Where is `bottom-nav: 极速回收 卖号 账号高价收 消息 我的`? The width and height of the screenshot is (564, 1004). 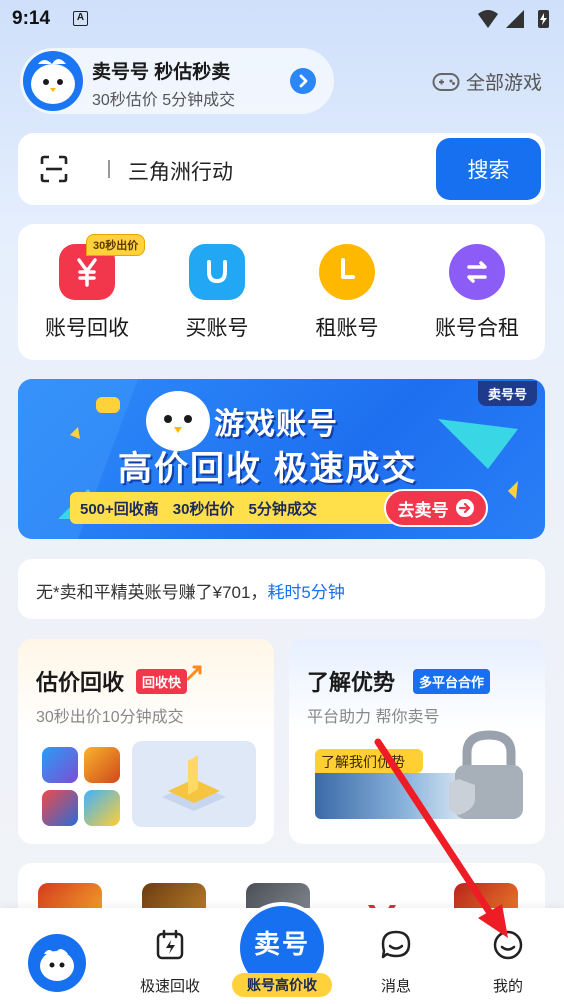
bottom-nav: 极速回收 卖号 账号高价收 消息 我的 is located at coordinates (282, 953).